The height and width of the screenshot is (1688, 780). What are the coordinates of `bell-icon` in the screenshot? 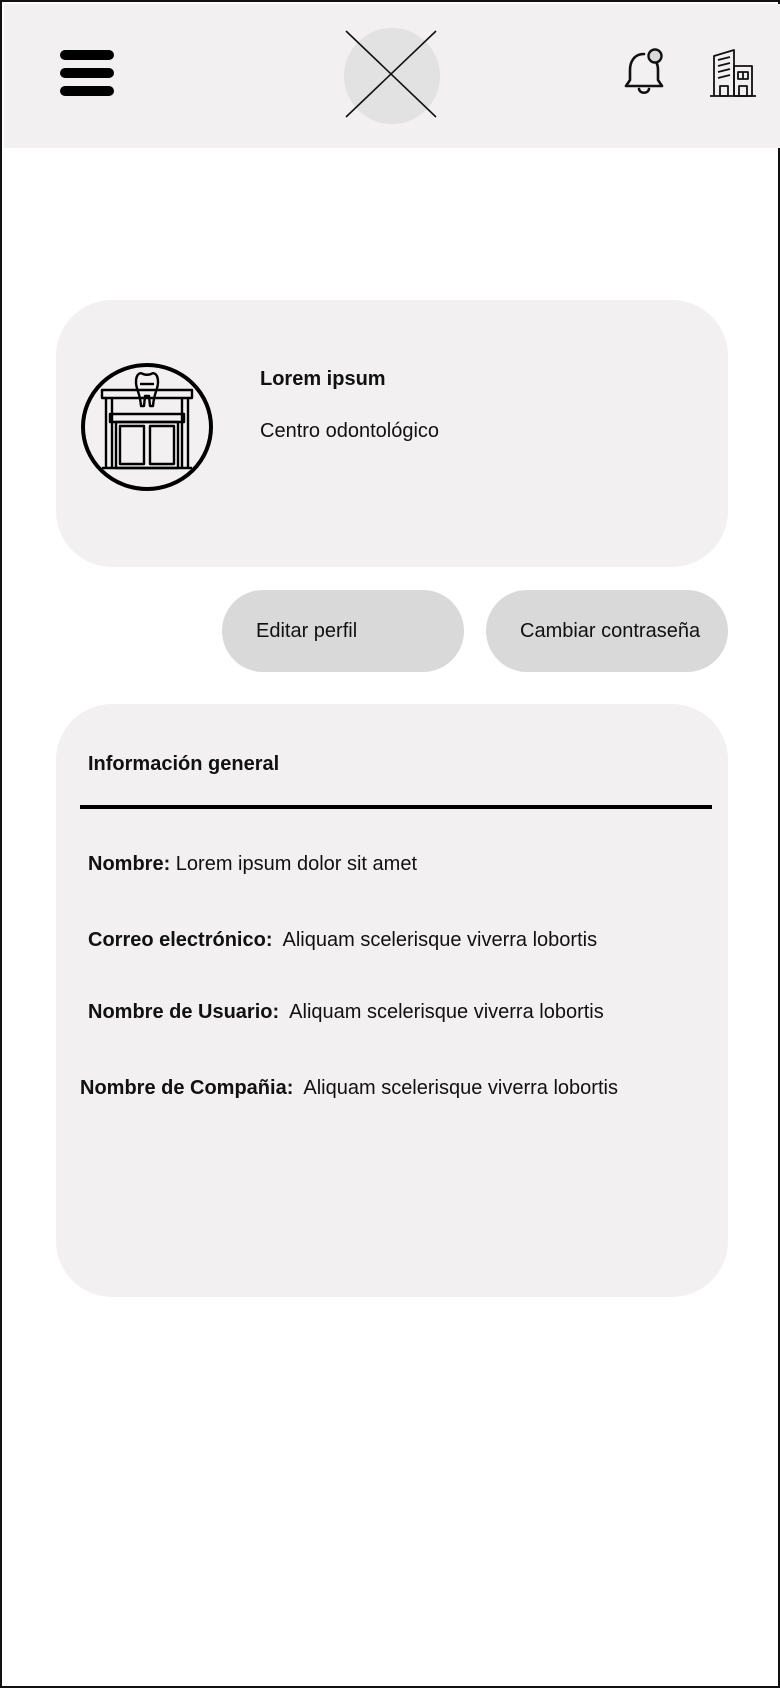 It's located at (646, 72).